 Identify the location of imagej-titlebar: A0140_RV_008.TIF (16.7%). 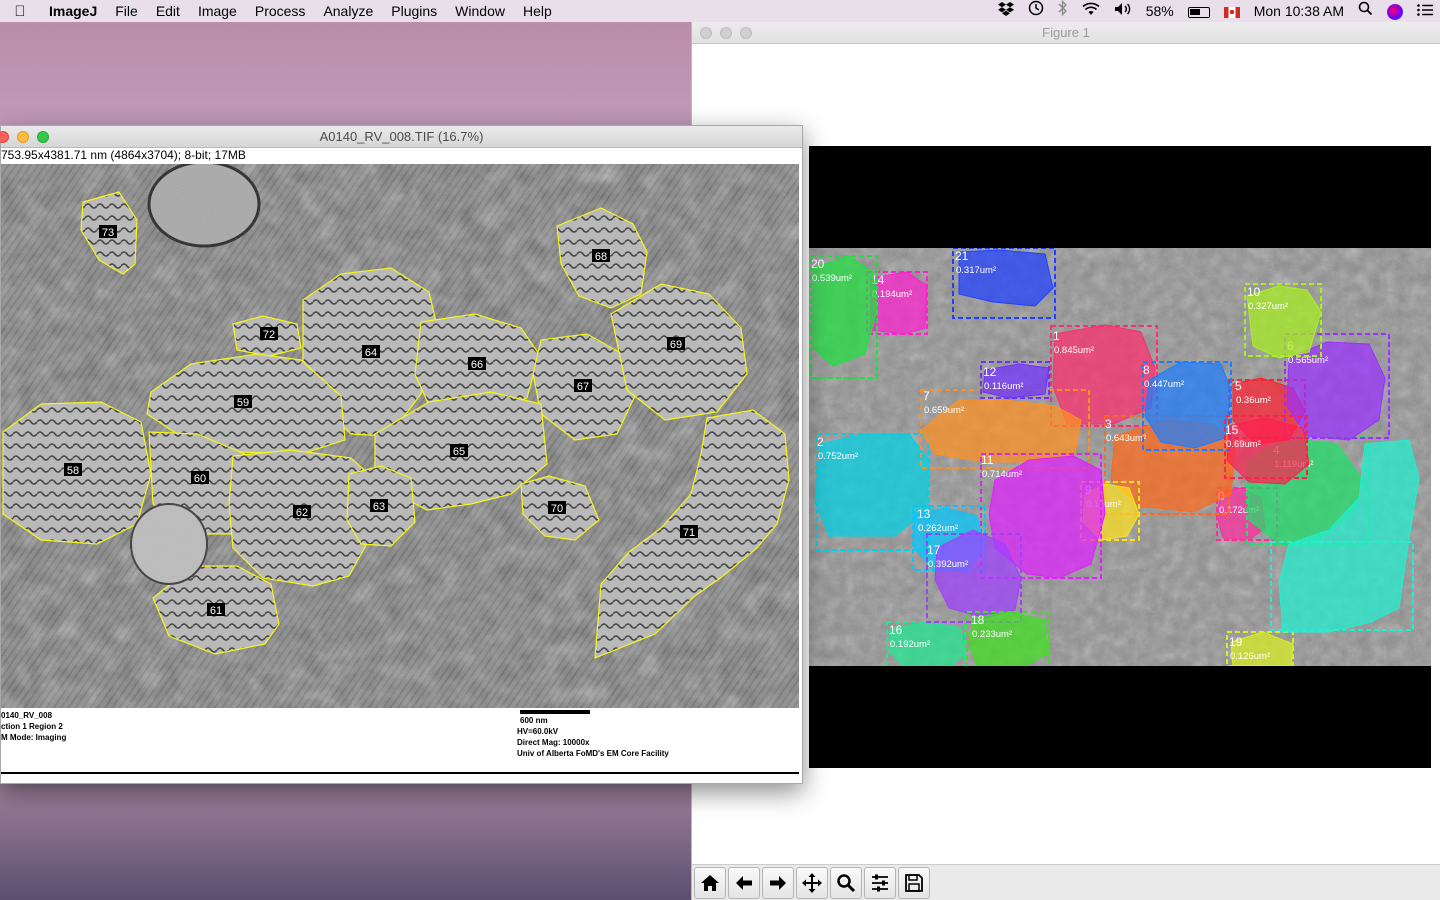
(401, 137).